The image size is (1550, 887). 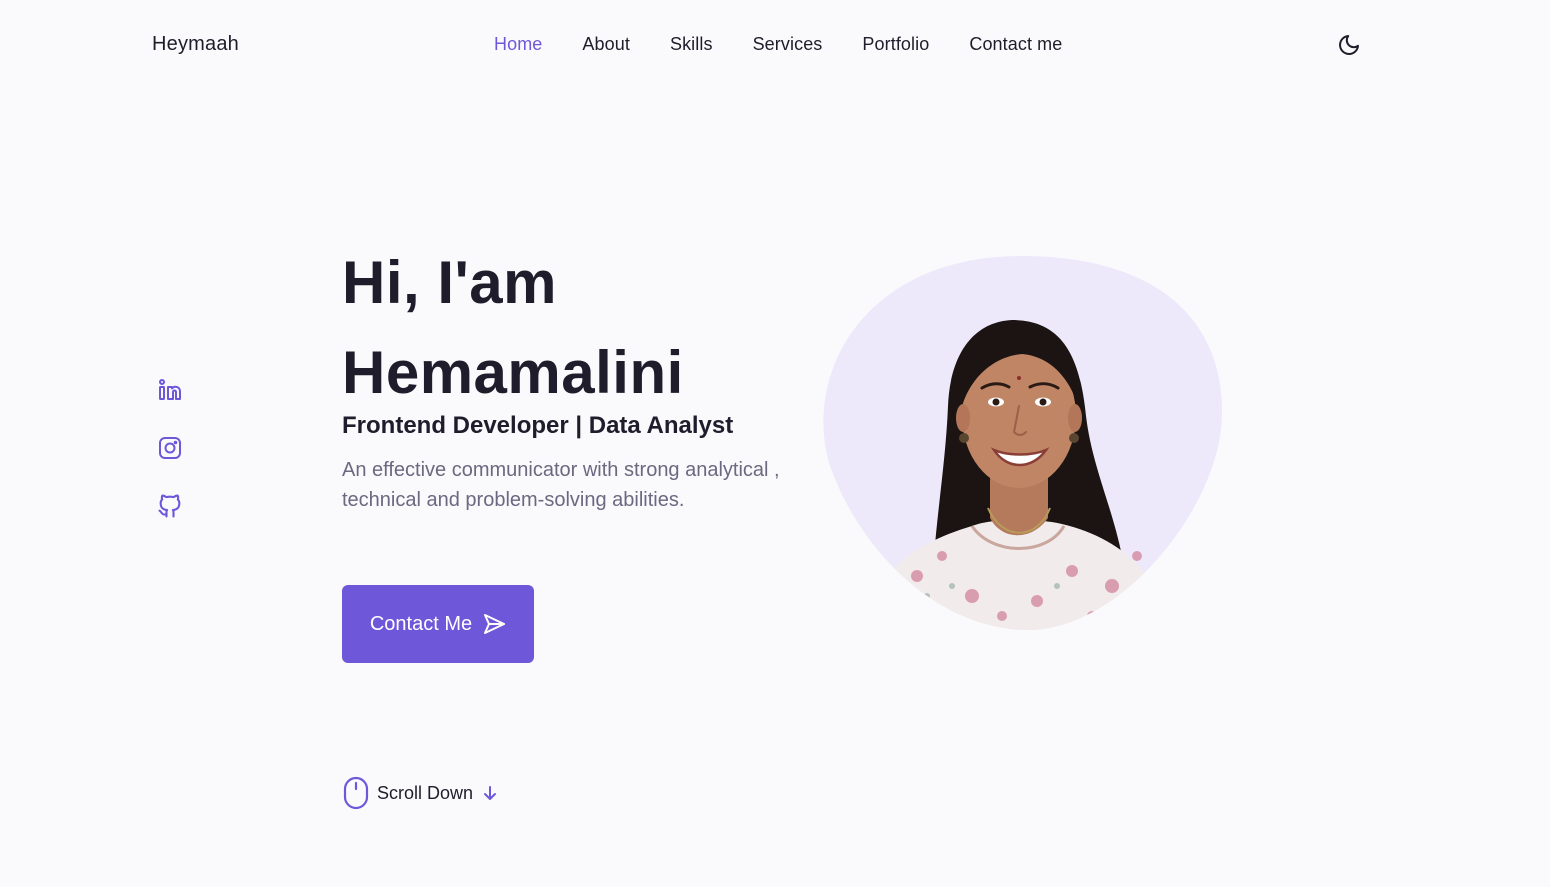 I want to click on hero-subtitle: Frontend Developer | Data Analyst, so click(x=538, y=425).